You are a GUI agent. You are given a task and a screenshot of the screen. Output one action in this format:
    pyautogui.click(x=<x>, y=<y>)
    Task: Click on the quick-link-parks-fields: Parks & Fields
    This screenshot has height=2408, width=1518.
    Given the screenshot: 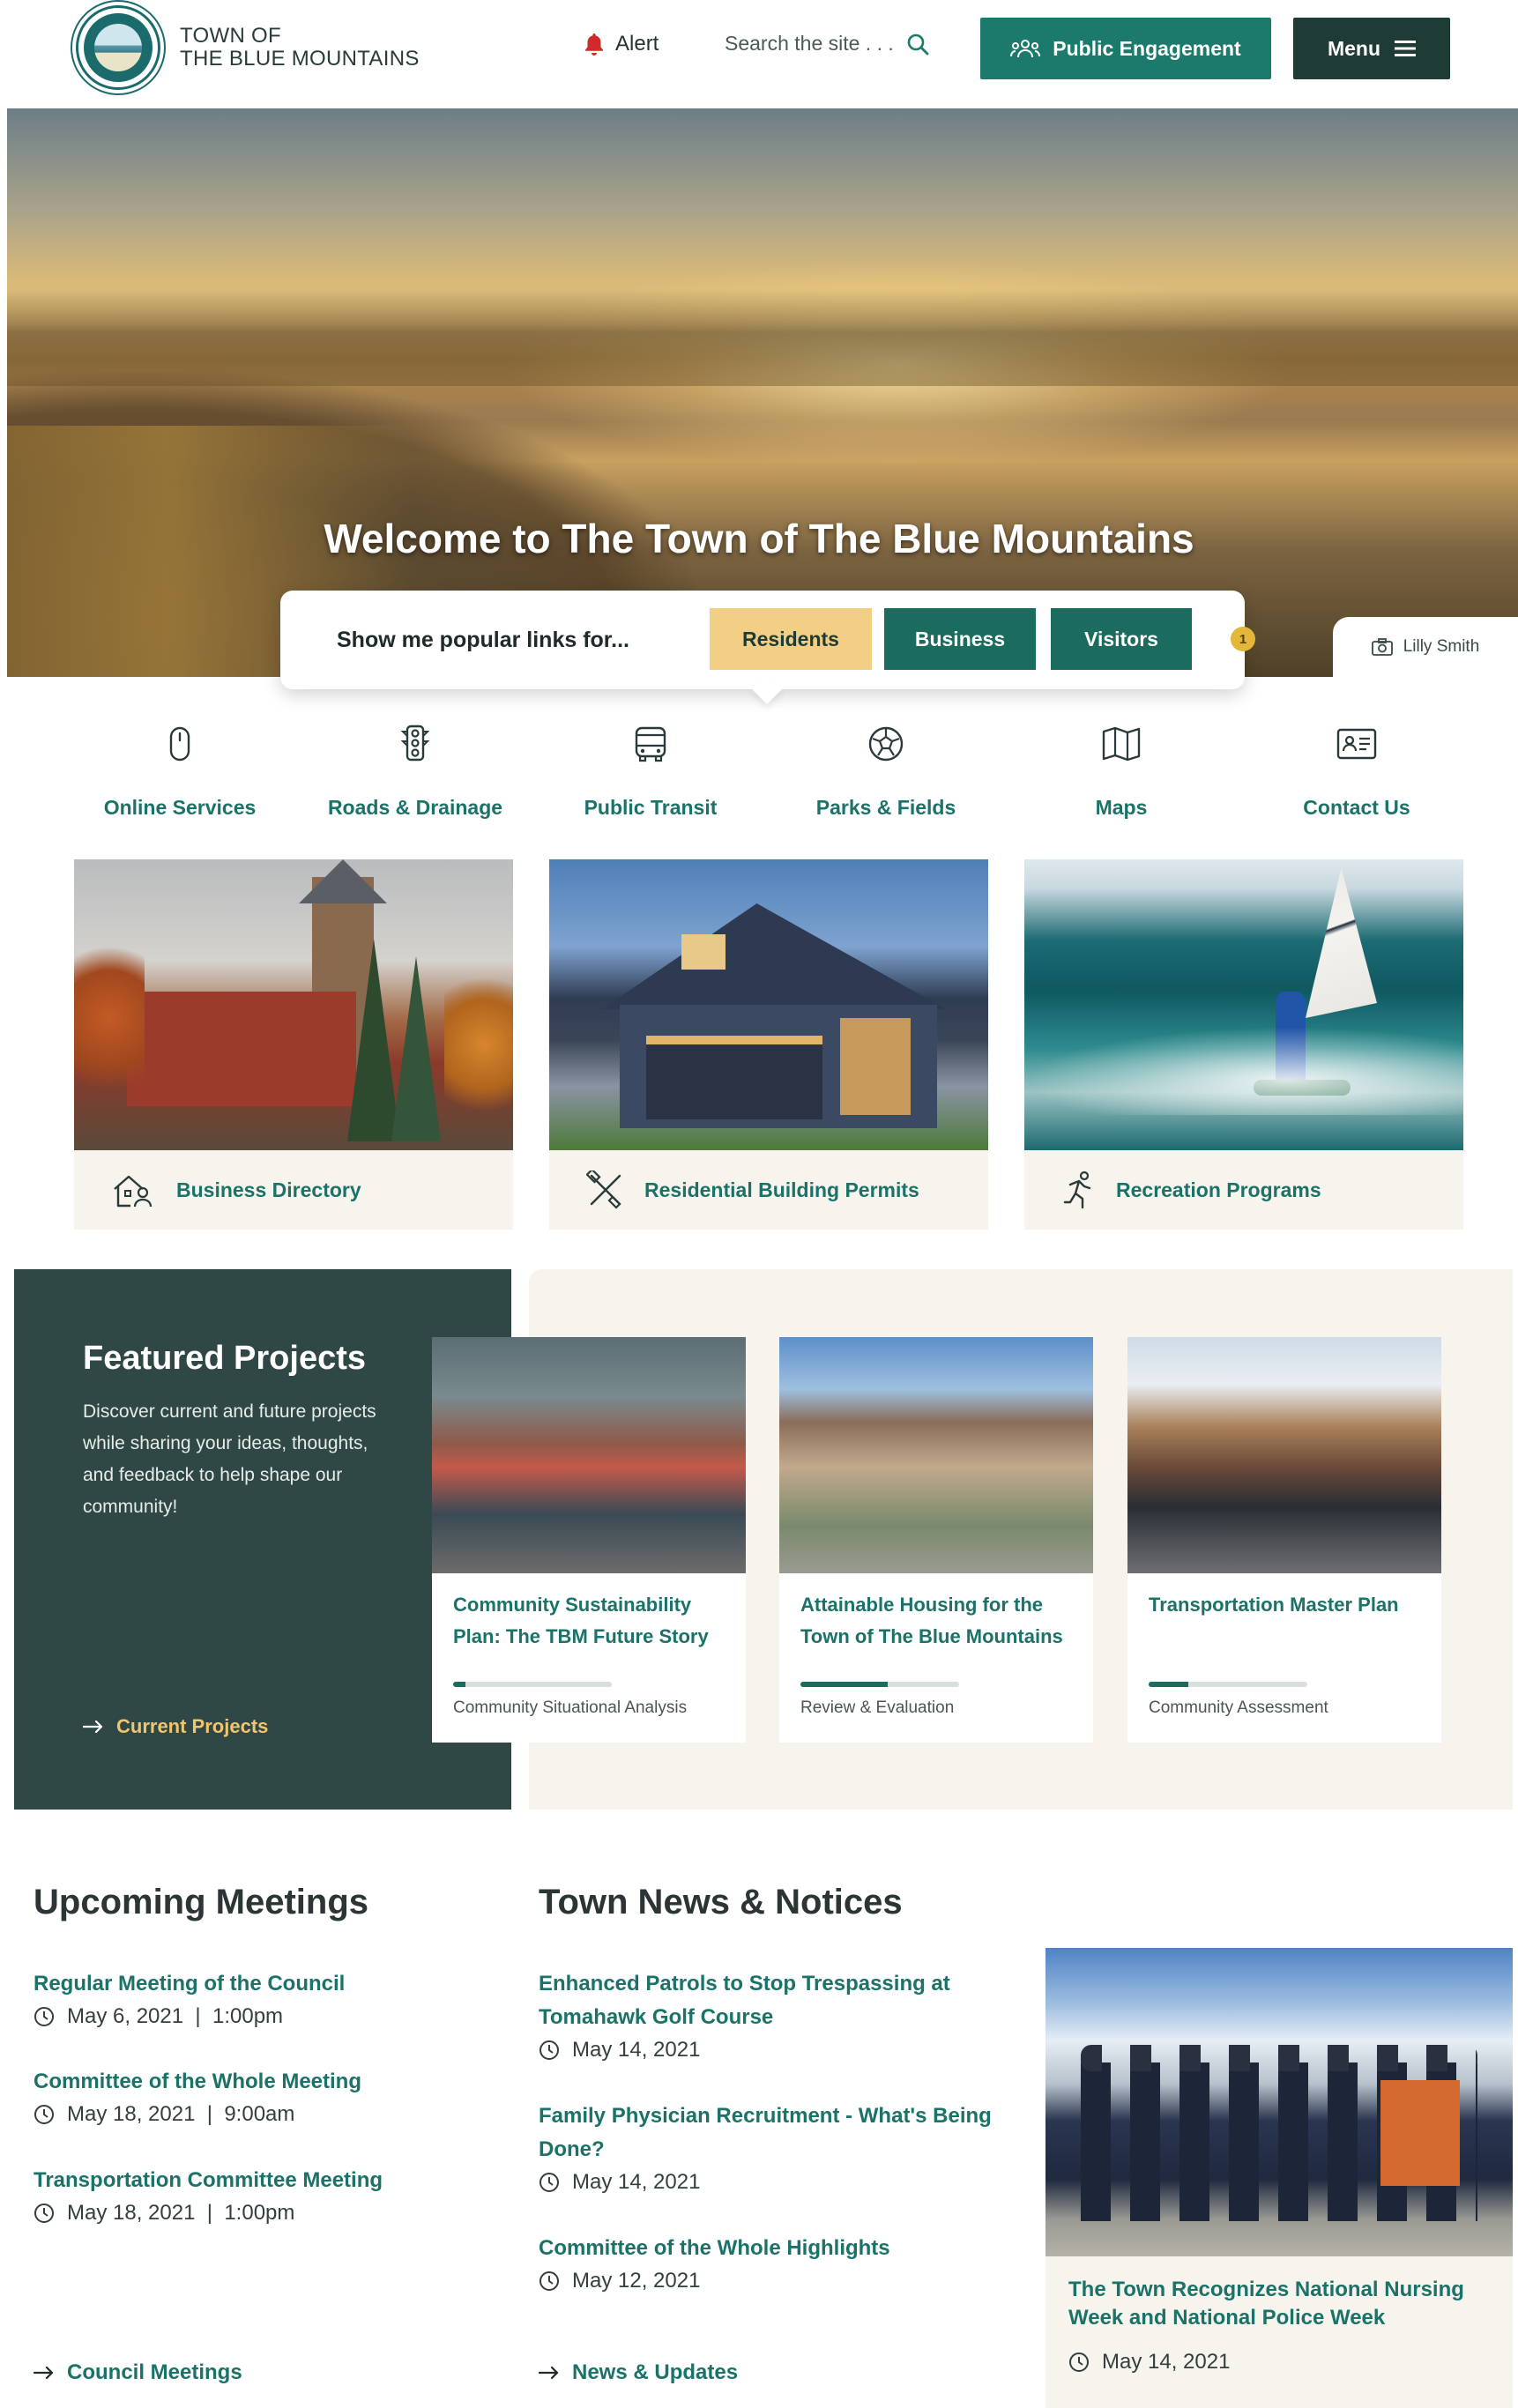 What is the action you would take?
    pyautogui.click(x=886, y=771)
    